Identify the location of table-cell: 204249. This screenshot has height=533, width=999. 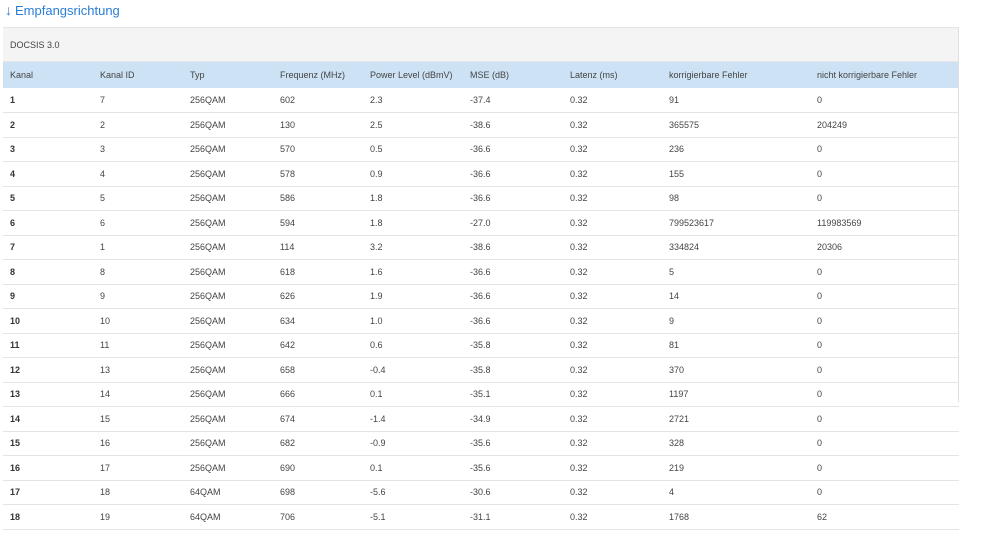
(832, 124).